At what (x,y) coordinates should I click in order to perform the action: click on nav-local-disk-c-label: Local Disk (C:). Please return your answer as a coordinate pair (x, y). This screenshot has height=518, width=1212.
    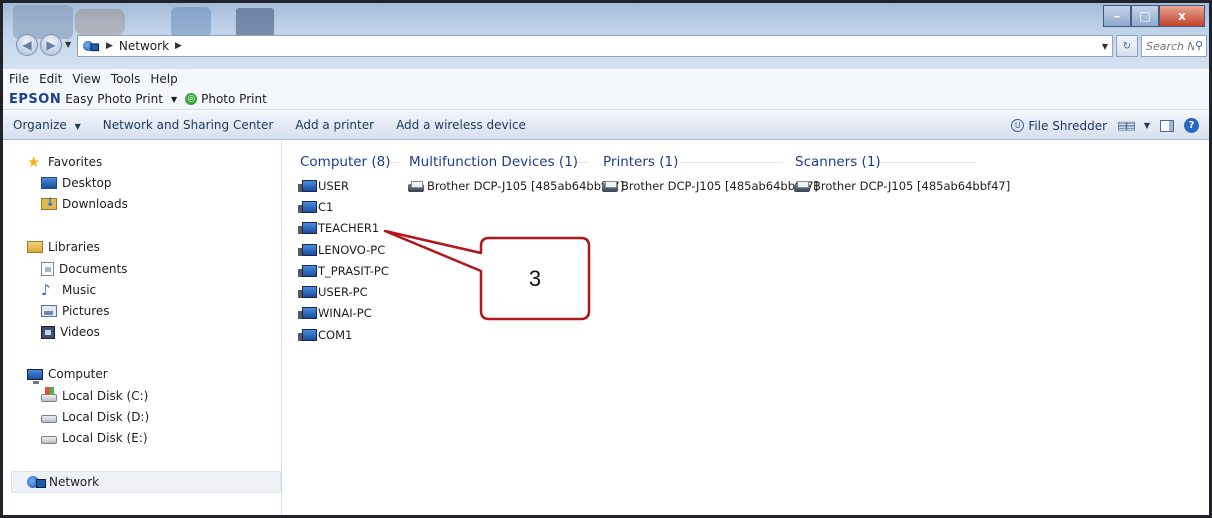
    Looking at the image, I should click on (105, 396).